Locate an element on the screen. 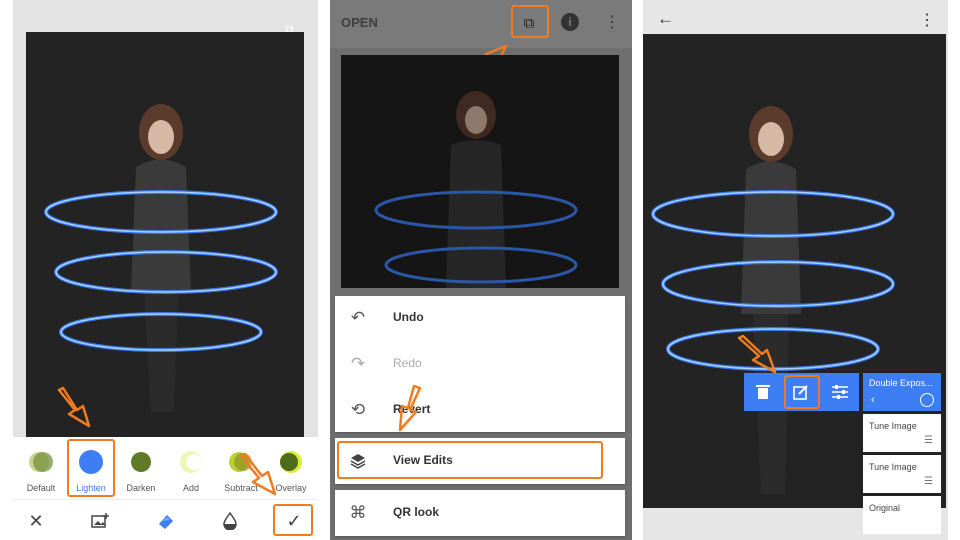 The image size is (960, 540). revert-icon: ⟲ is located at coordinates (358, 409).